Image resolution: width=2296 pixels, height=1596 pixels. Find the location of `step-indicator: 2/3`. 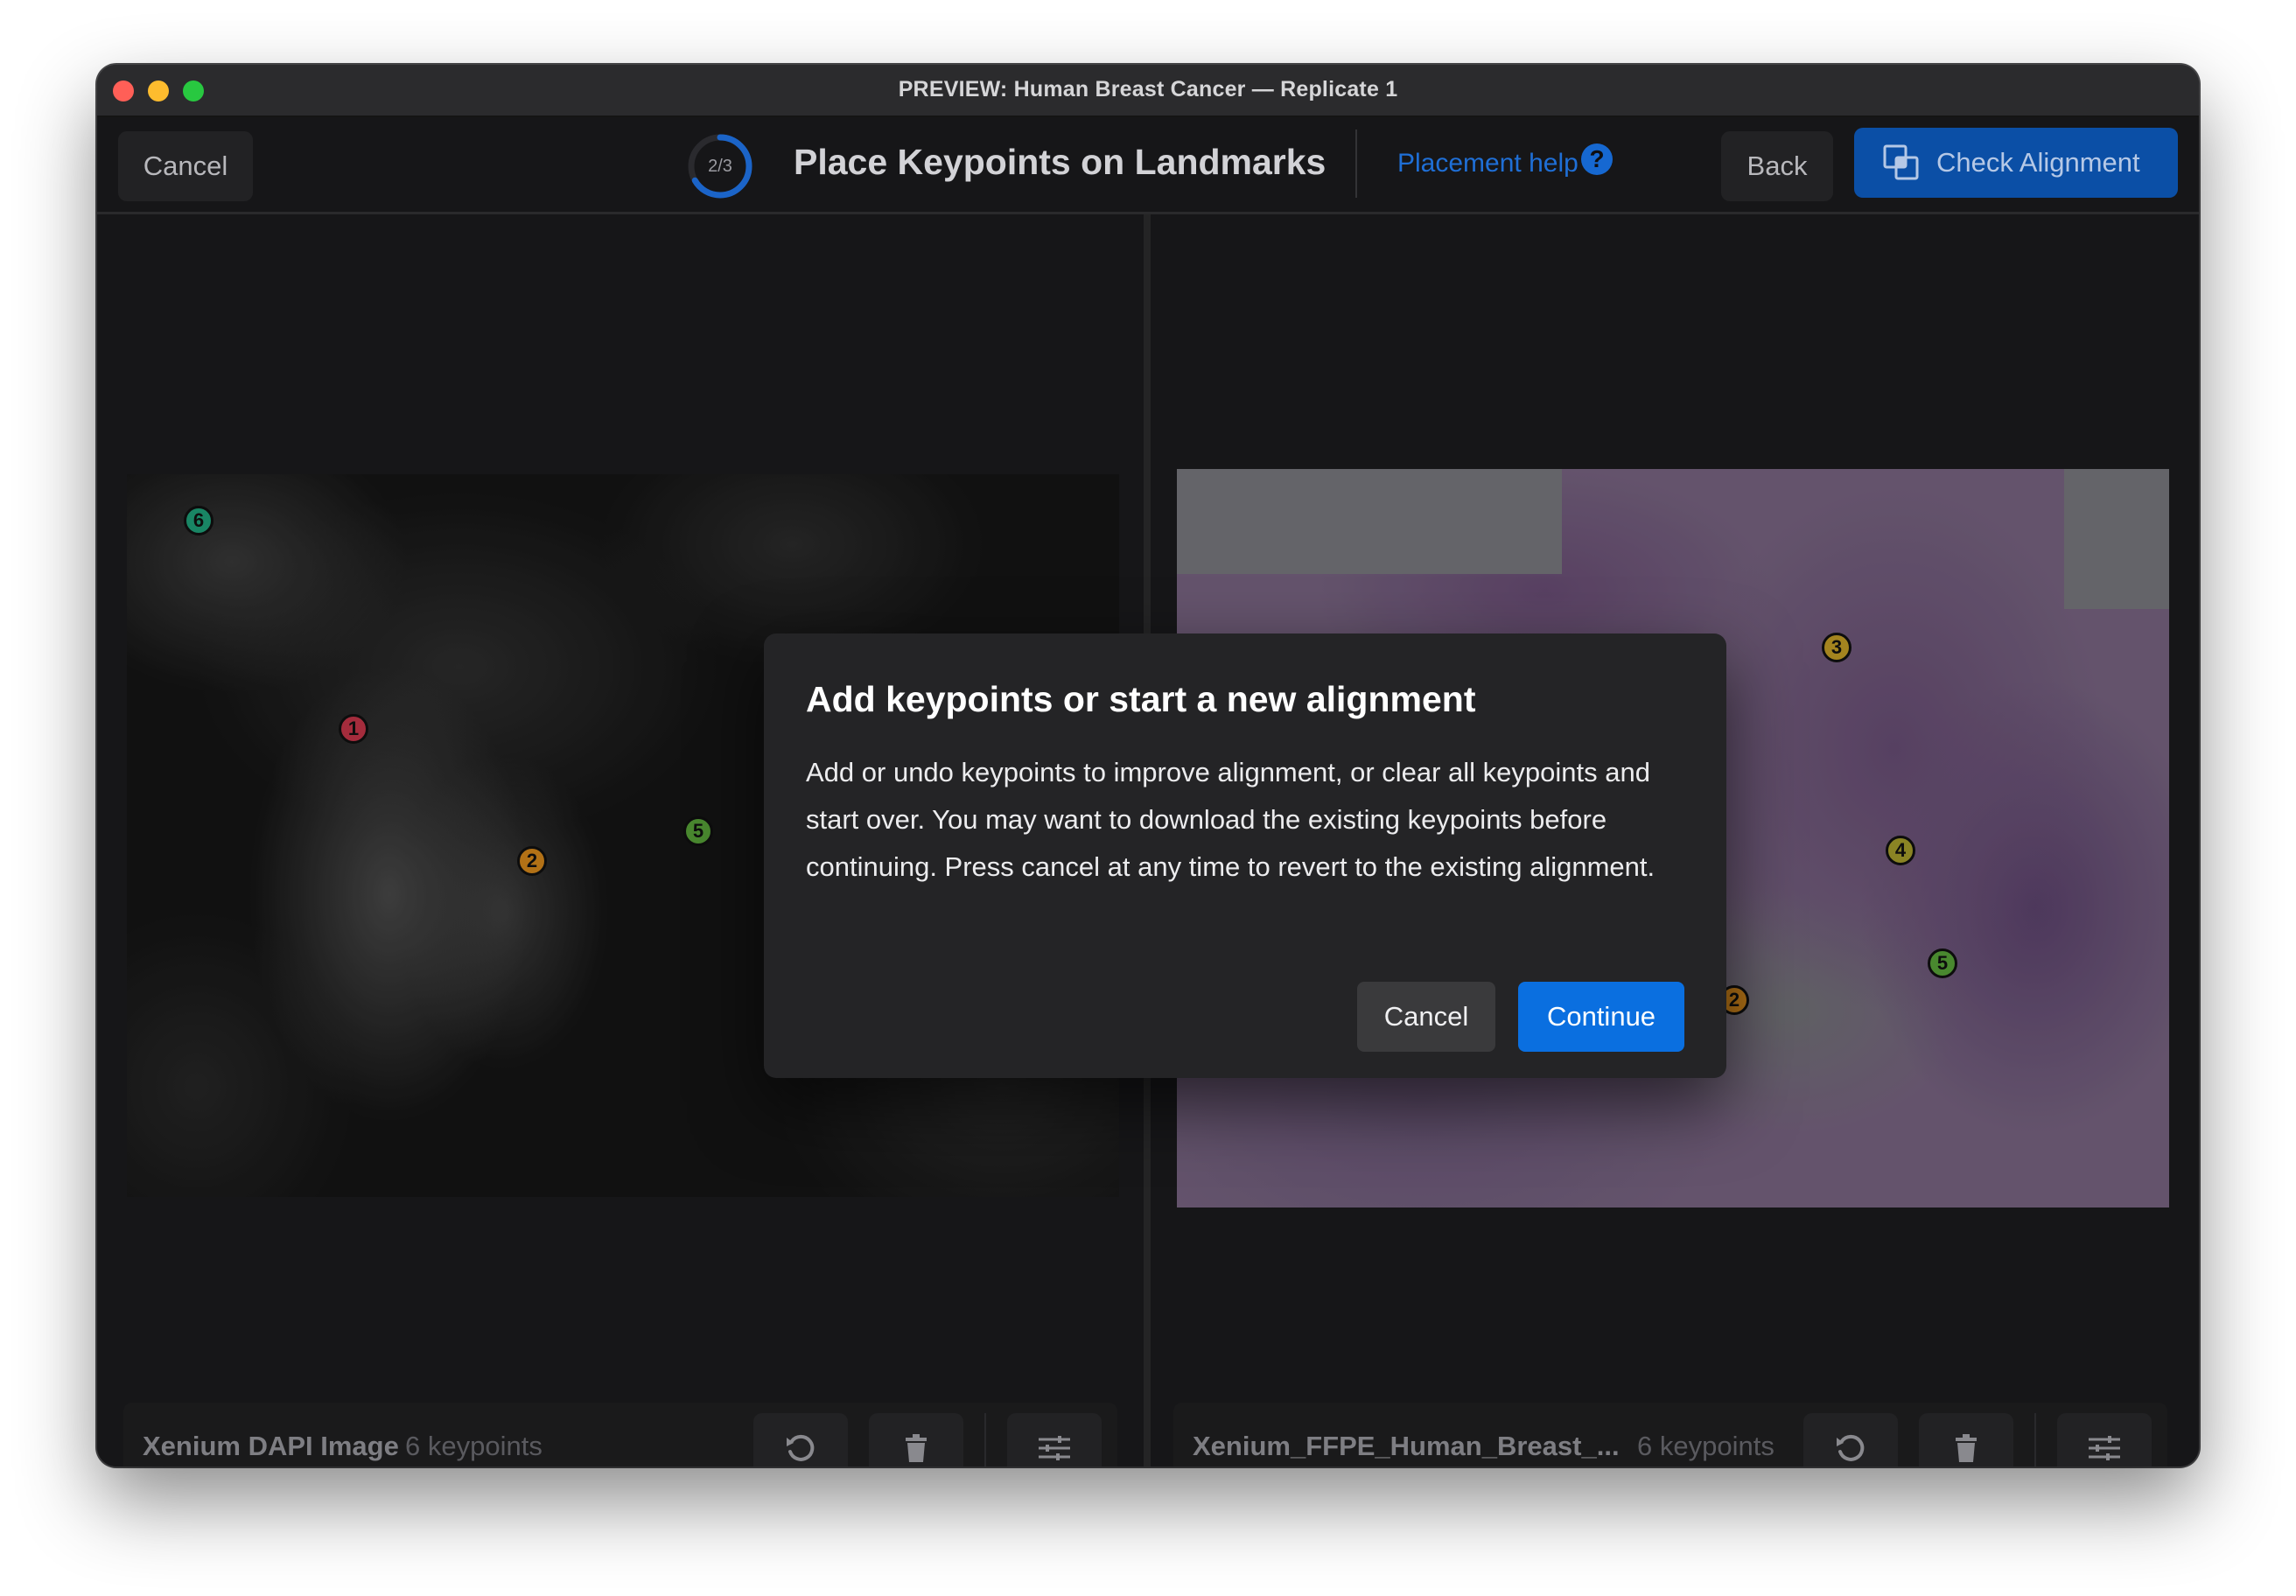

step-indicator: 2/3 is located at coordinates (720, 166).